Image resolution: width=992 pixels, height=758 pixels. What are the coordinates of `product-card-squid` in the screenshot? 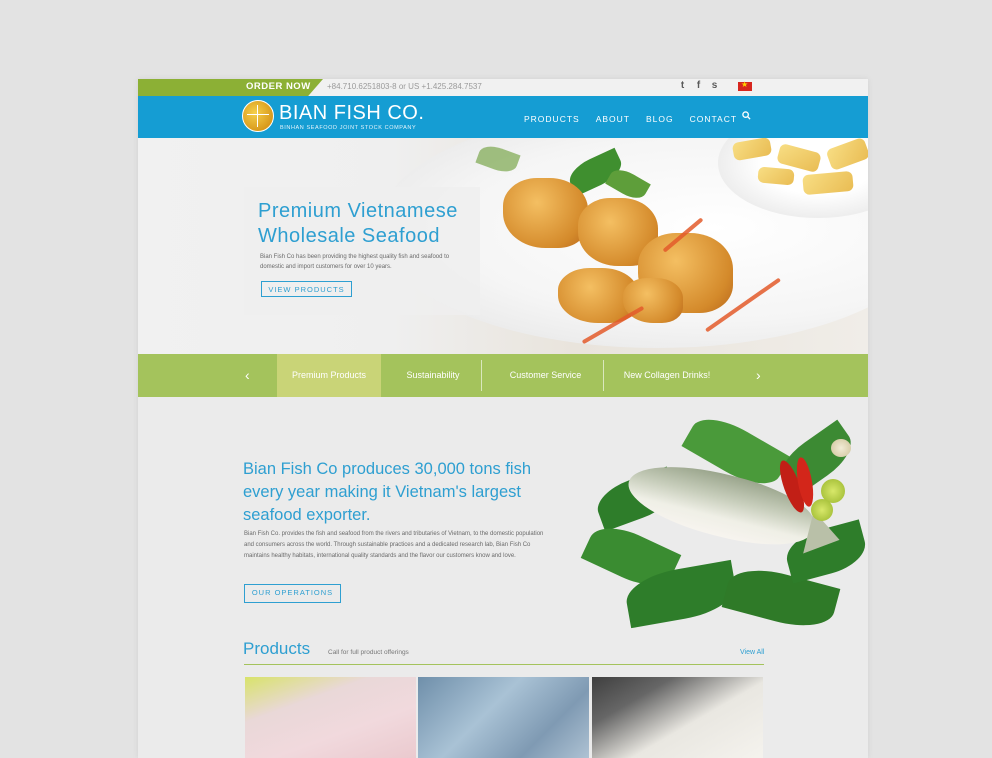 It's located at (677, 717).